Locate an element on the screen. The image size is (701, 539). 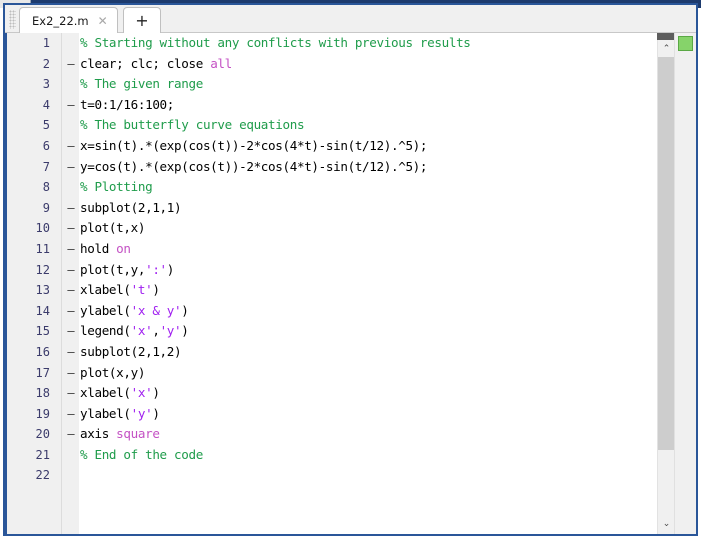
line-number: 13 is located at coordinates (42, 290).